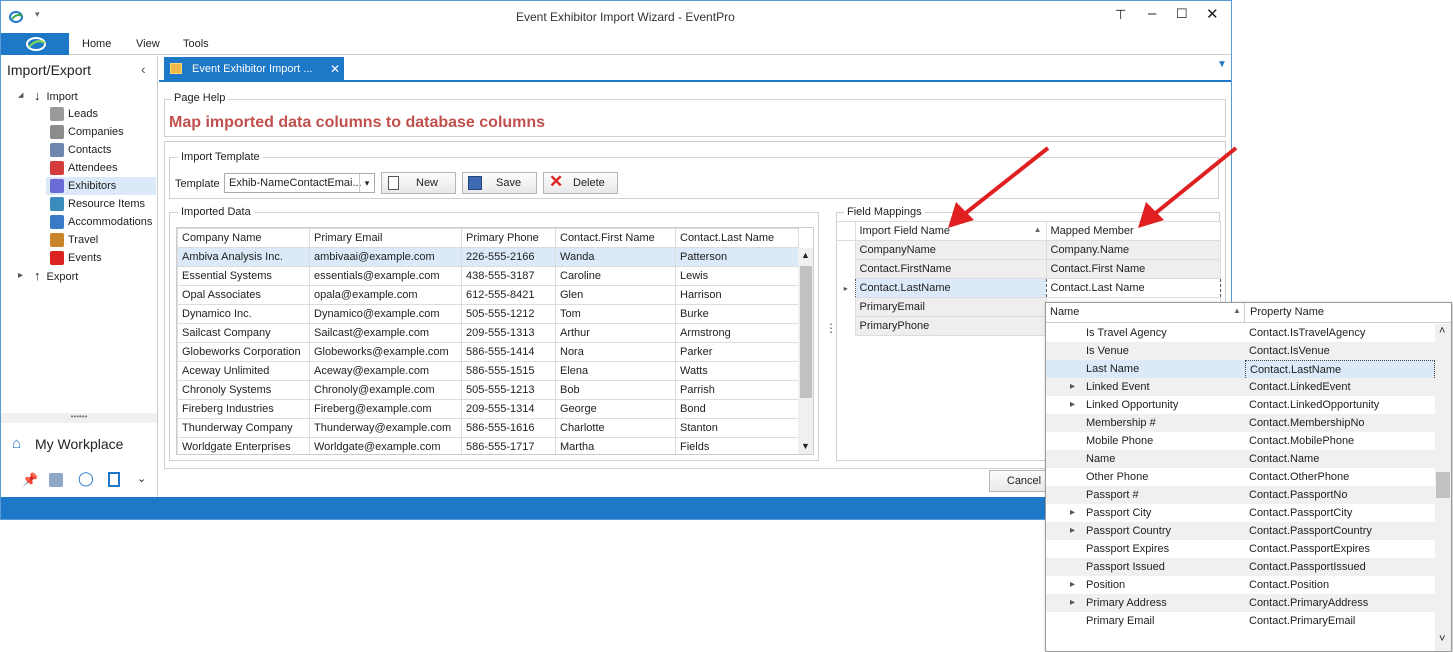 The image size is (1453, 652). What do you see at coordinates (805, 255) in the screenshot?
I see `scroll-up-icon: ▲` at bounding box center [805, 255].